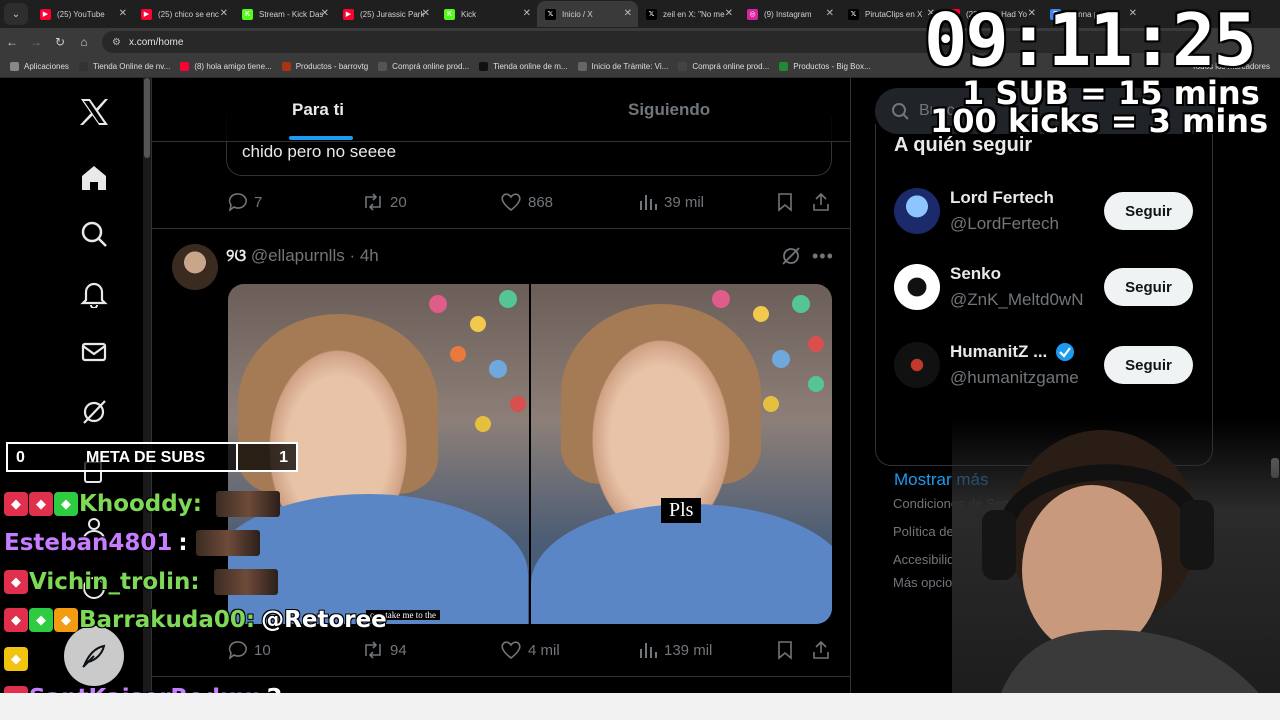 The image size is (1280, 720). Describe the element at coordinates (694, 14) in the screenshot. I see `tab-title: zeil en X: "No me` at that location.